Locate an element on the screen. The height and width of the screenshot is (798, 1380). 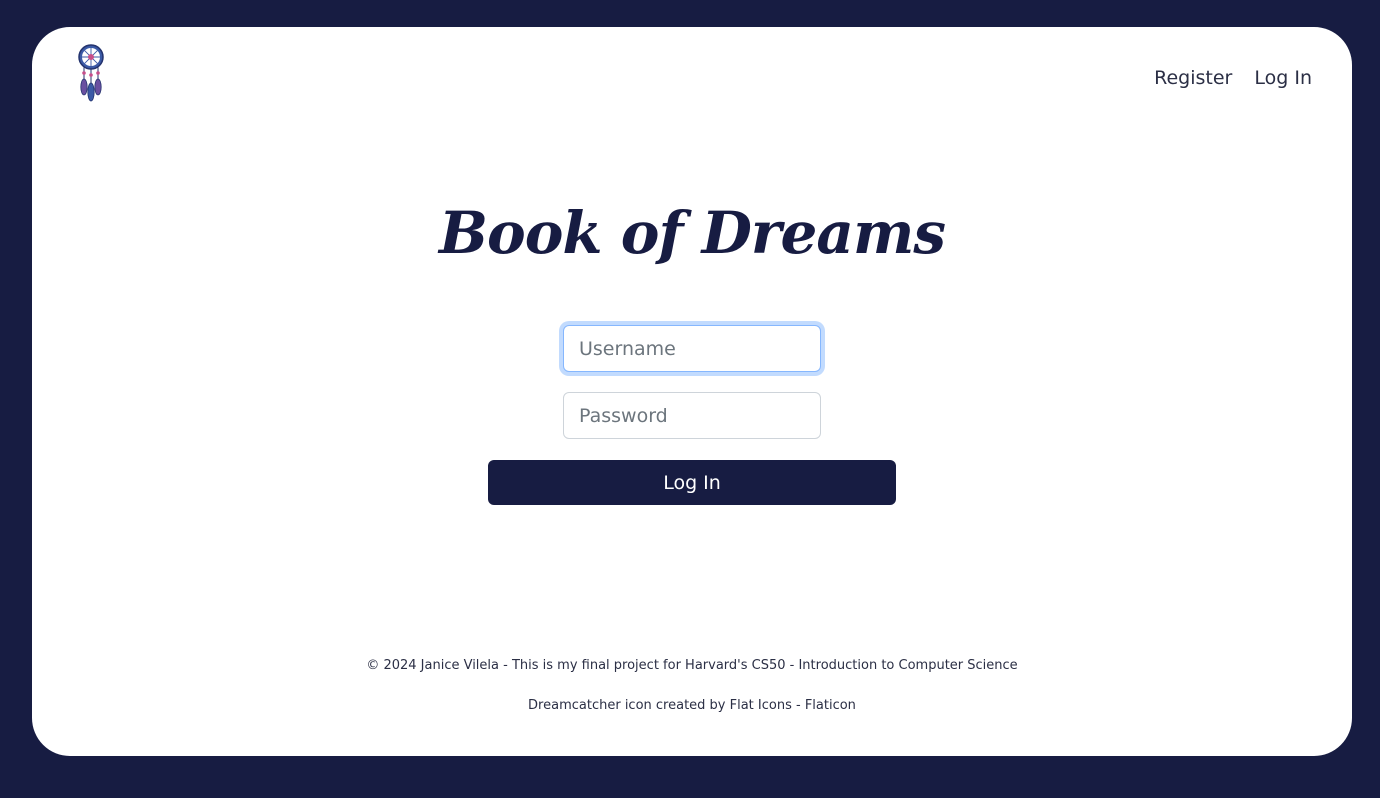
username-input is located at coordinates (692, 348).